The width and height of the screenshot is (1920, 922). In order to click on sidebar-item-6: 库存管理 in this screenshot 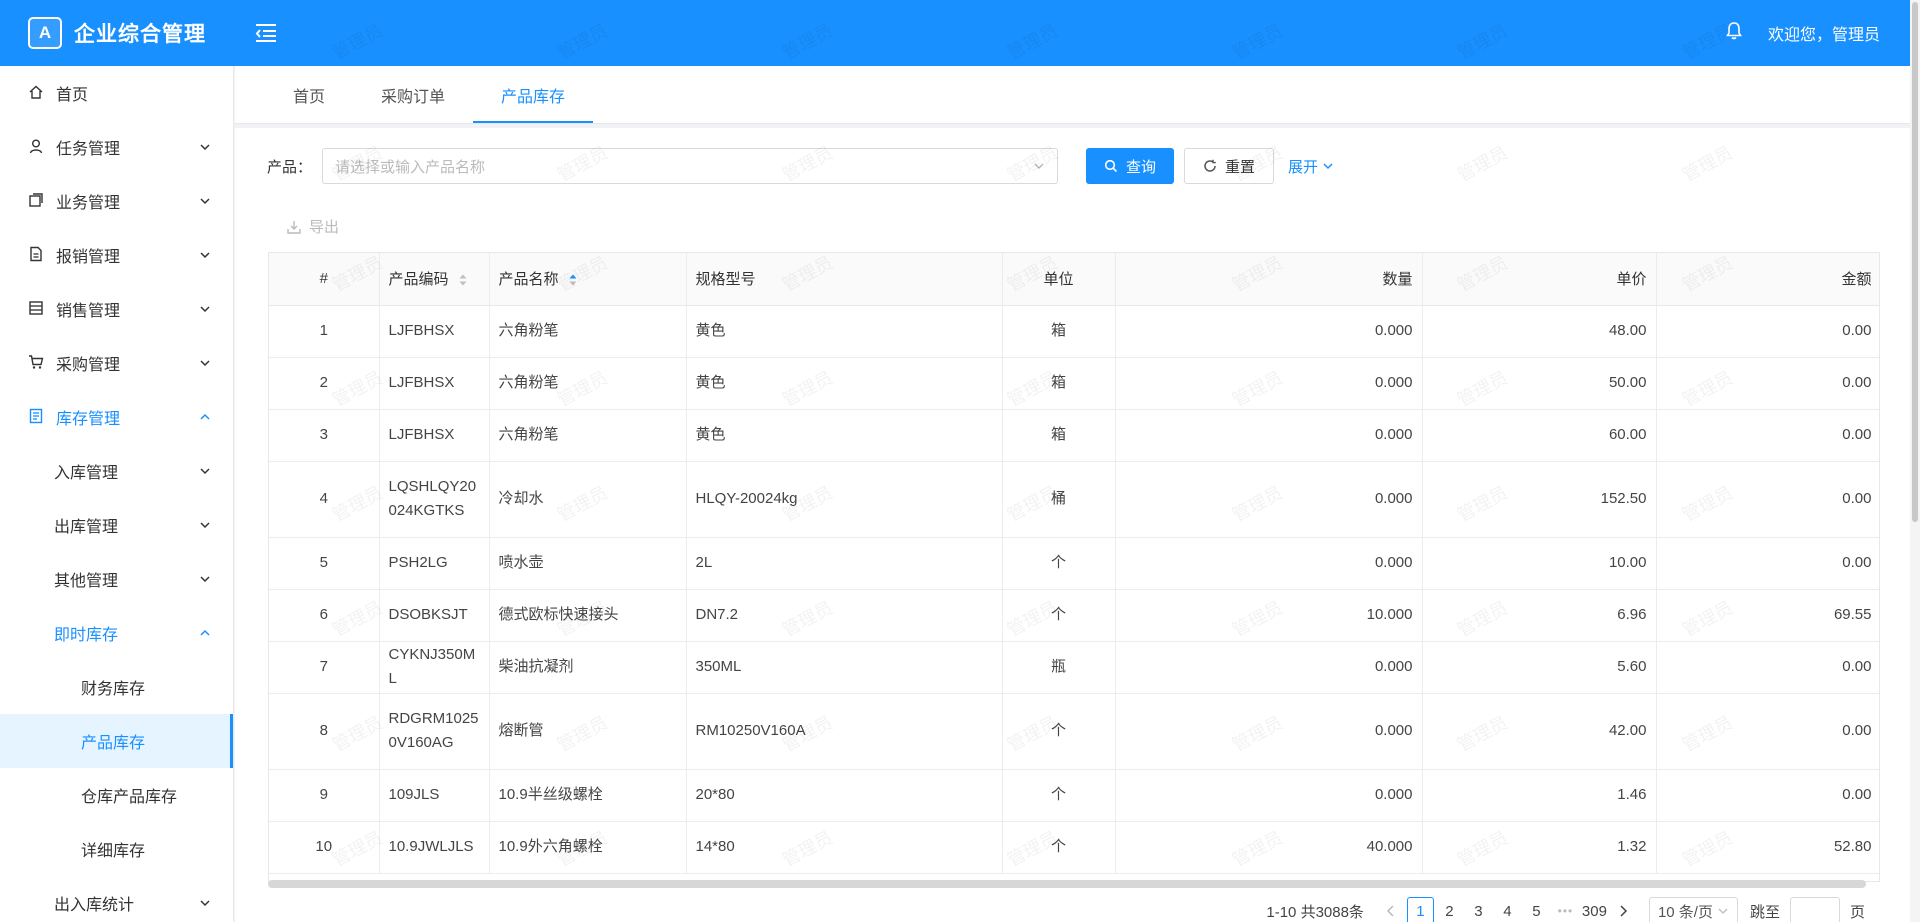, I will do `click(116, 417)`.